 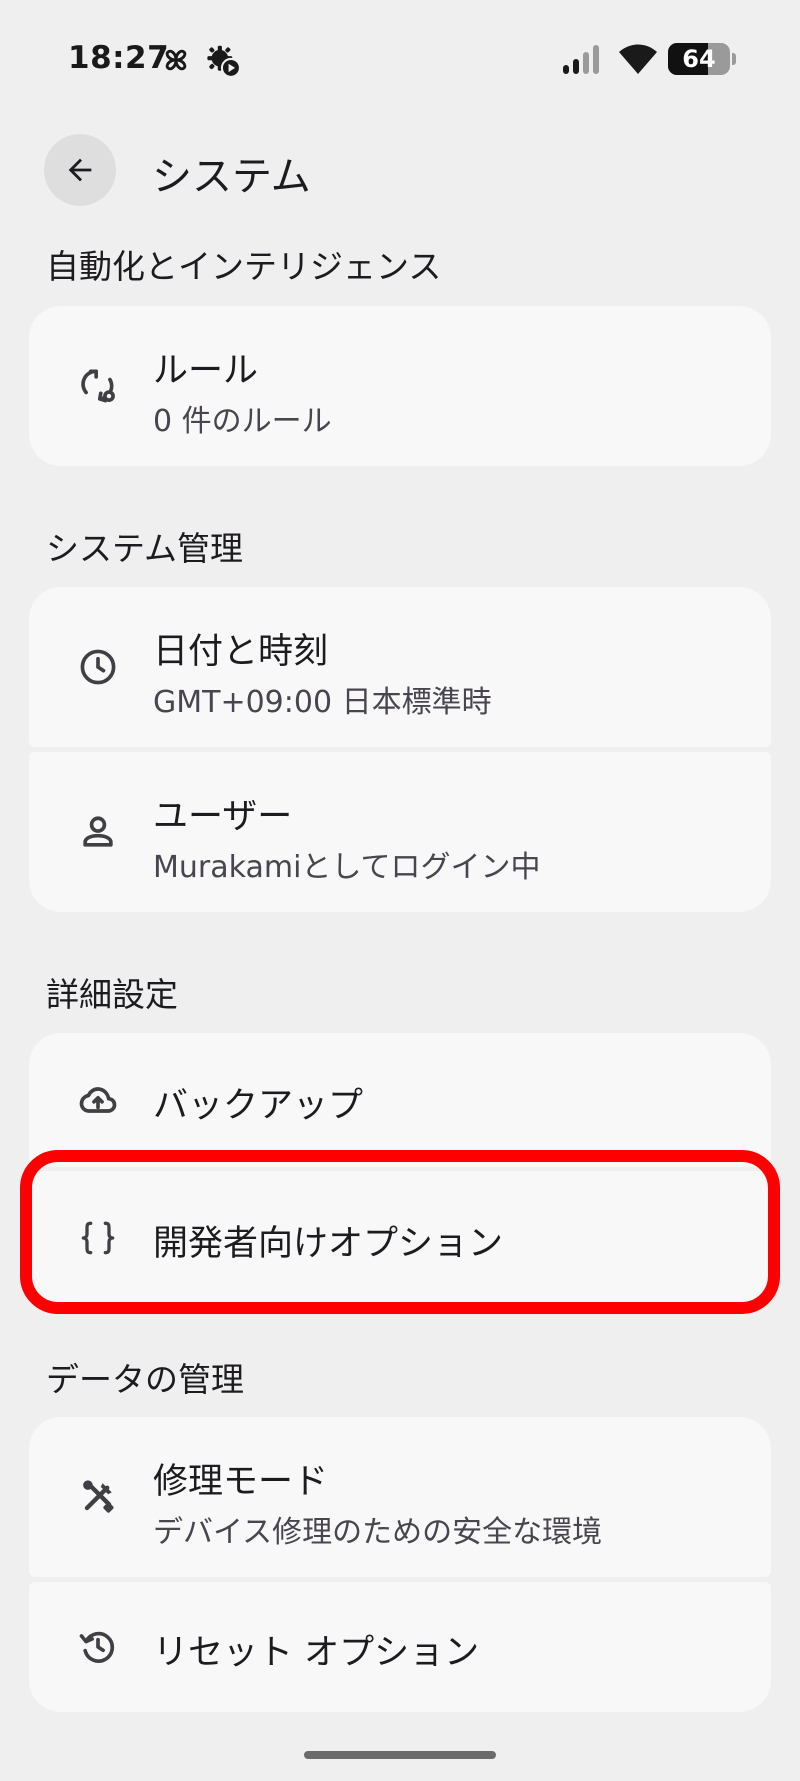 I want to click on status-time: 18:27, so click(x=119, y=58).